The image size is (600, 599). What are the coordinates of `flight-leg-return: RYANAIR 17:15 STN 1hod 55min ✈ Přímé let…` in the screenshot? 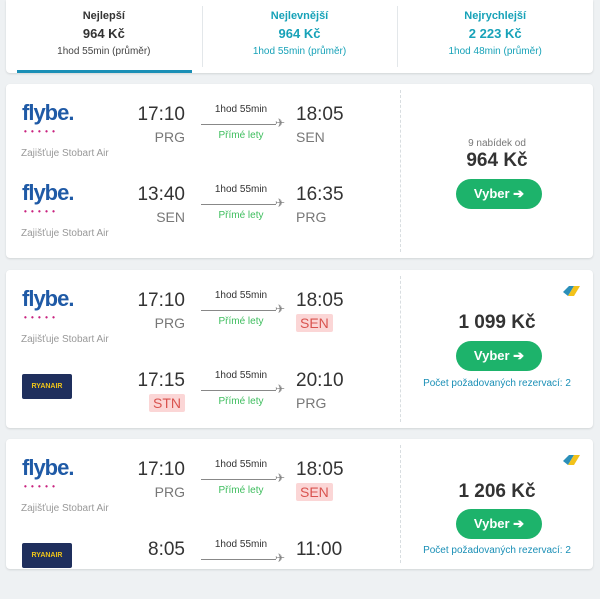 It's located at (203, 390).